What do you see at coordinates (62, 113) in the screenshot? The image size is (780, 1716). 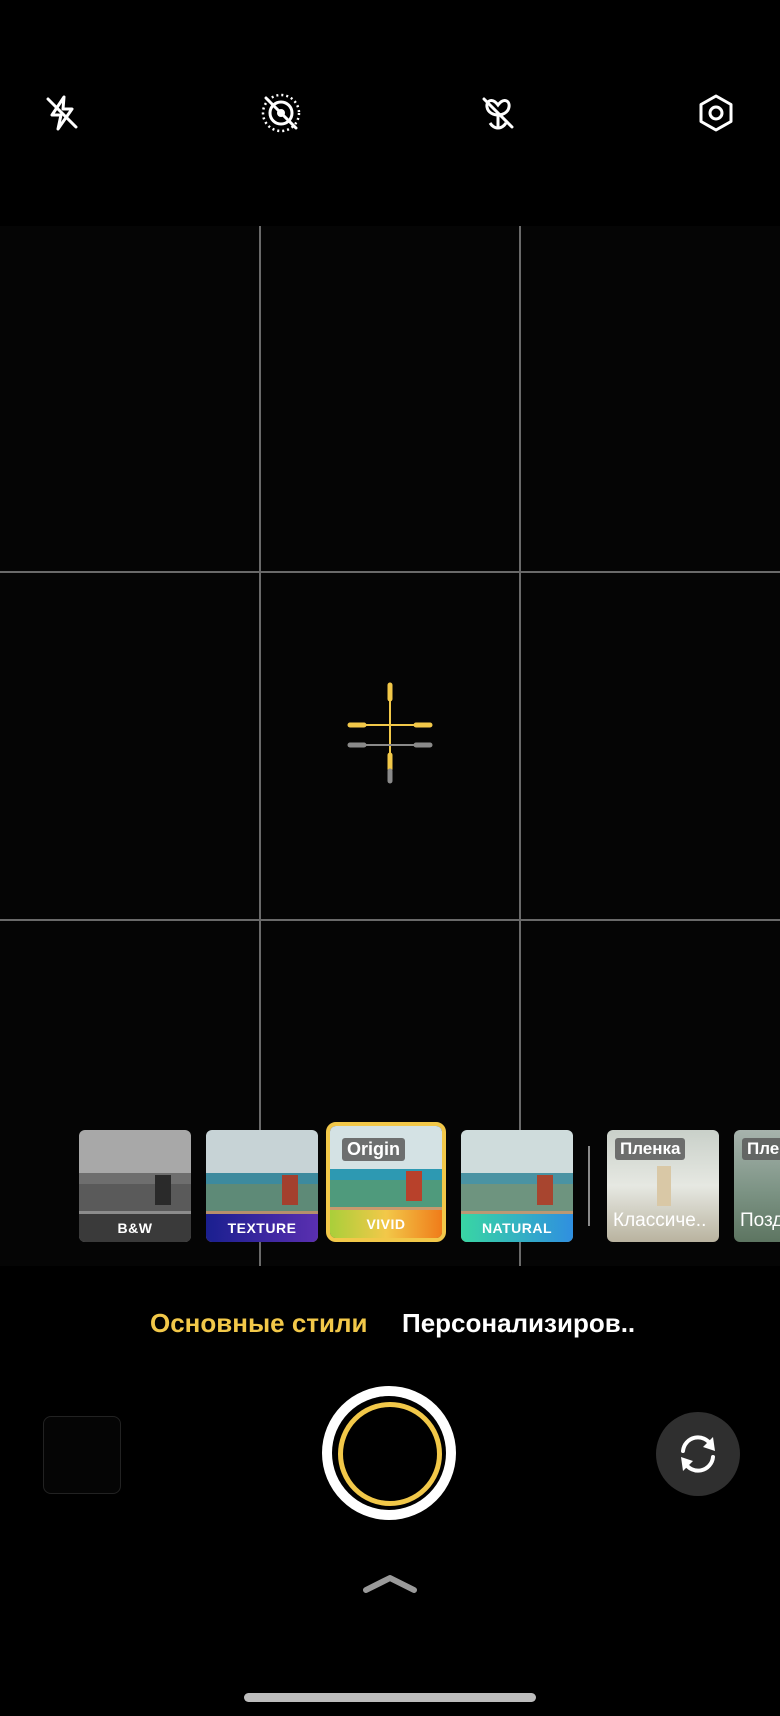 I see `flash-off-icon` at bounding box center [62, 113].